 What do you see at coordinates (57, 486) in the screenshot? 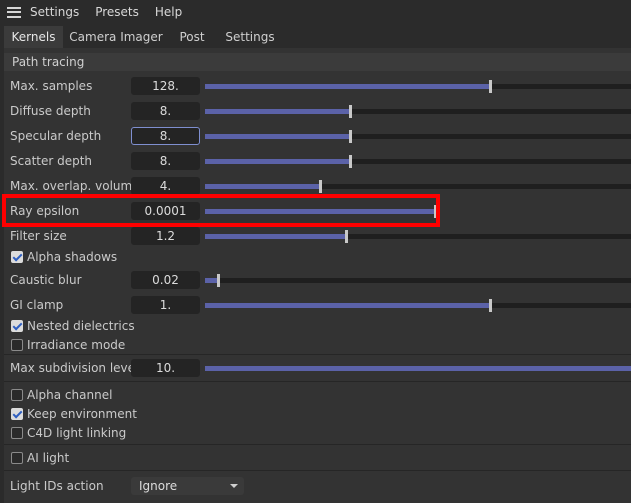
I see `light-ids-action-label: Light IDs action` at bounding box center [57, 486].